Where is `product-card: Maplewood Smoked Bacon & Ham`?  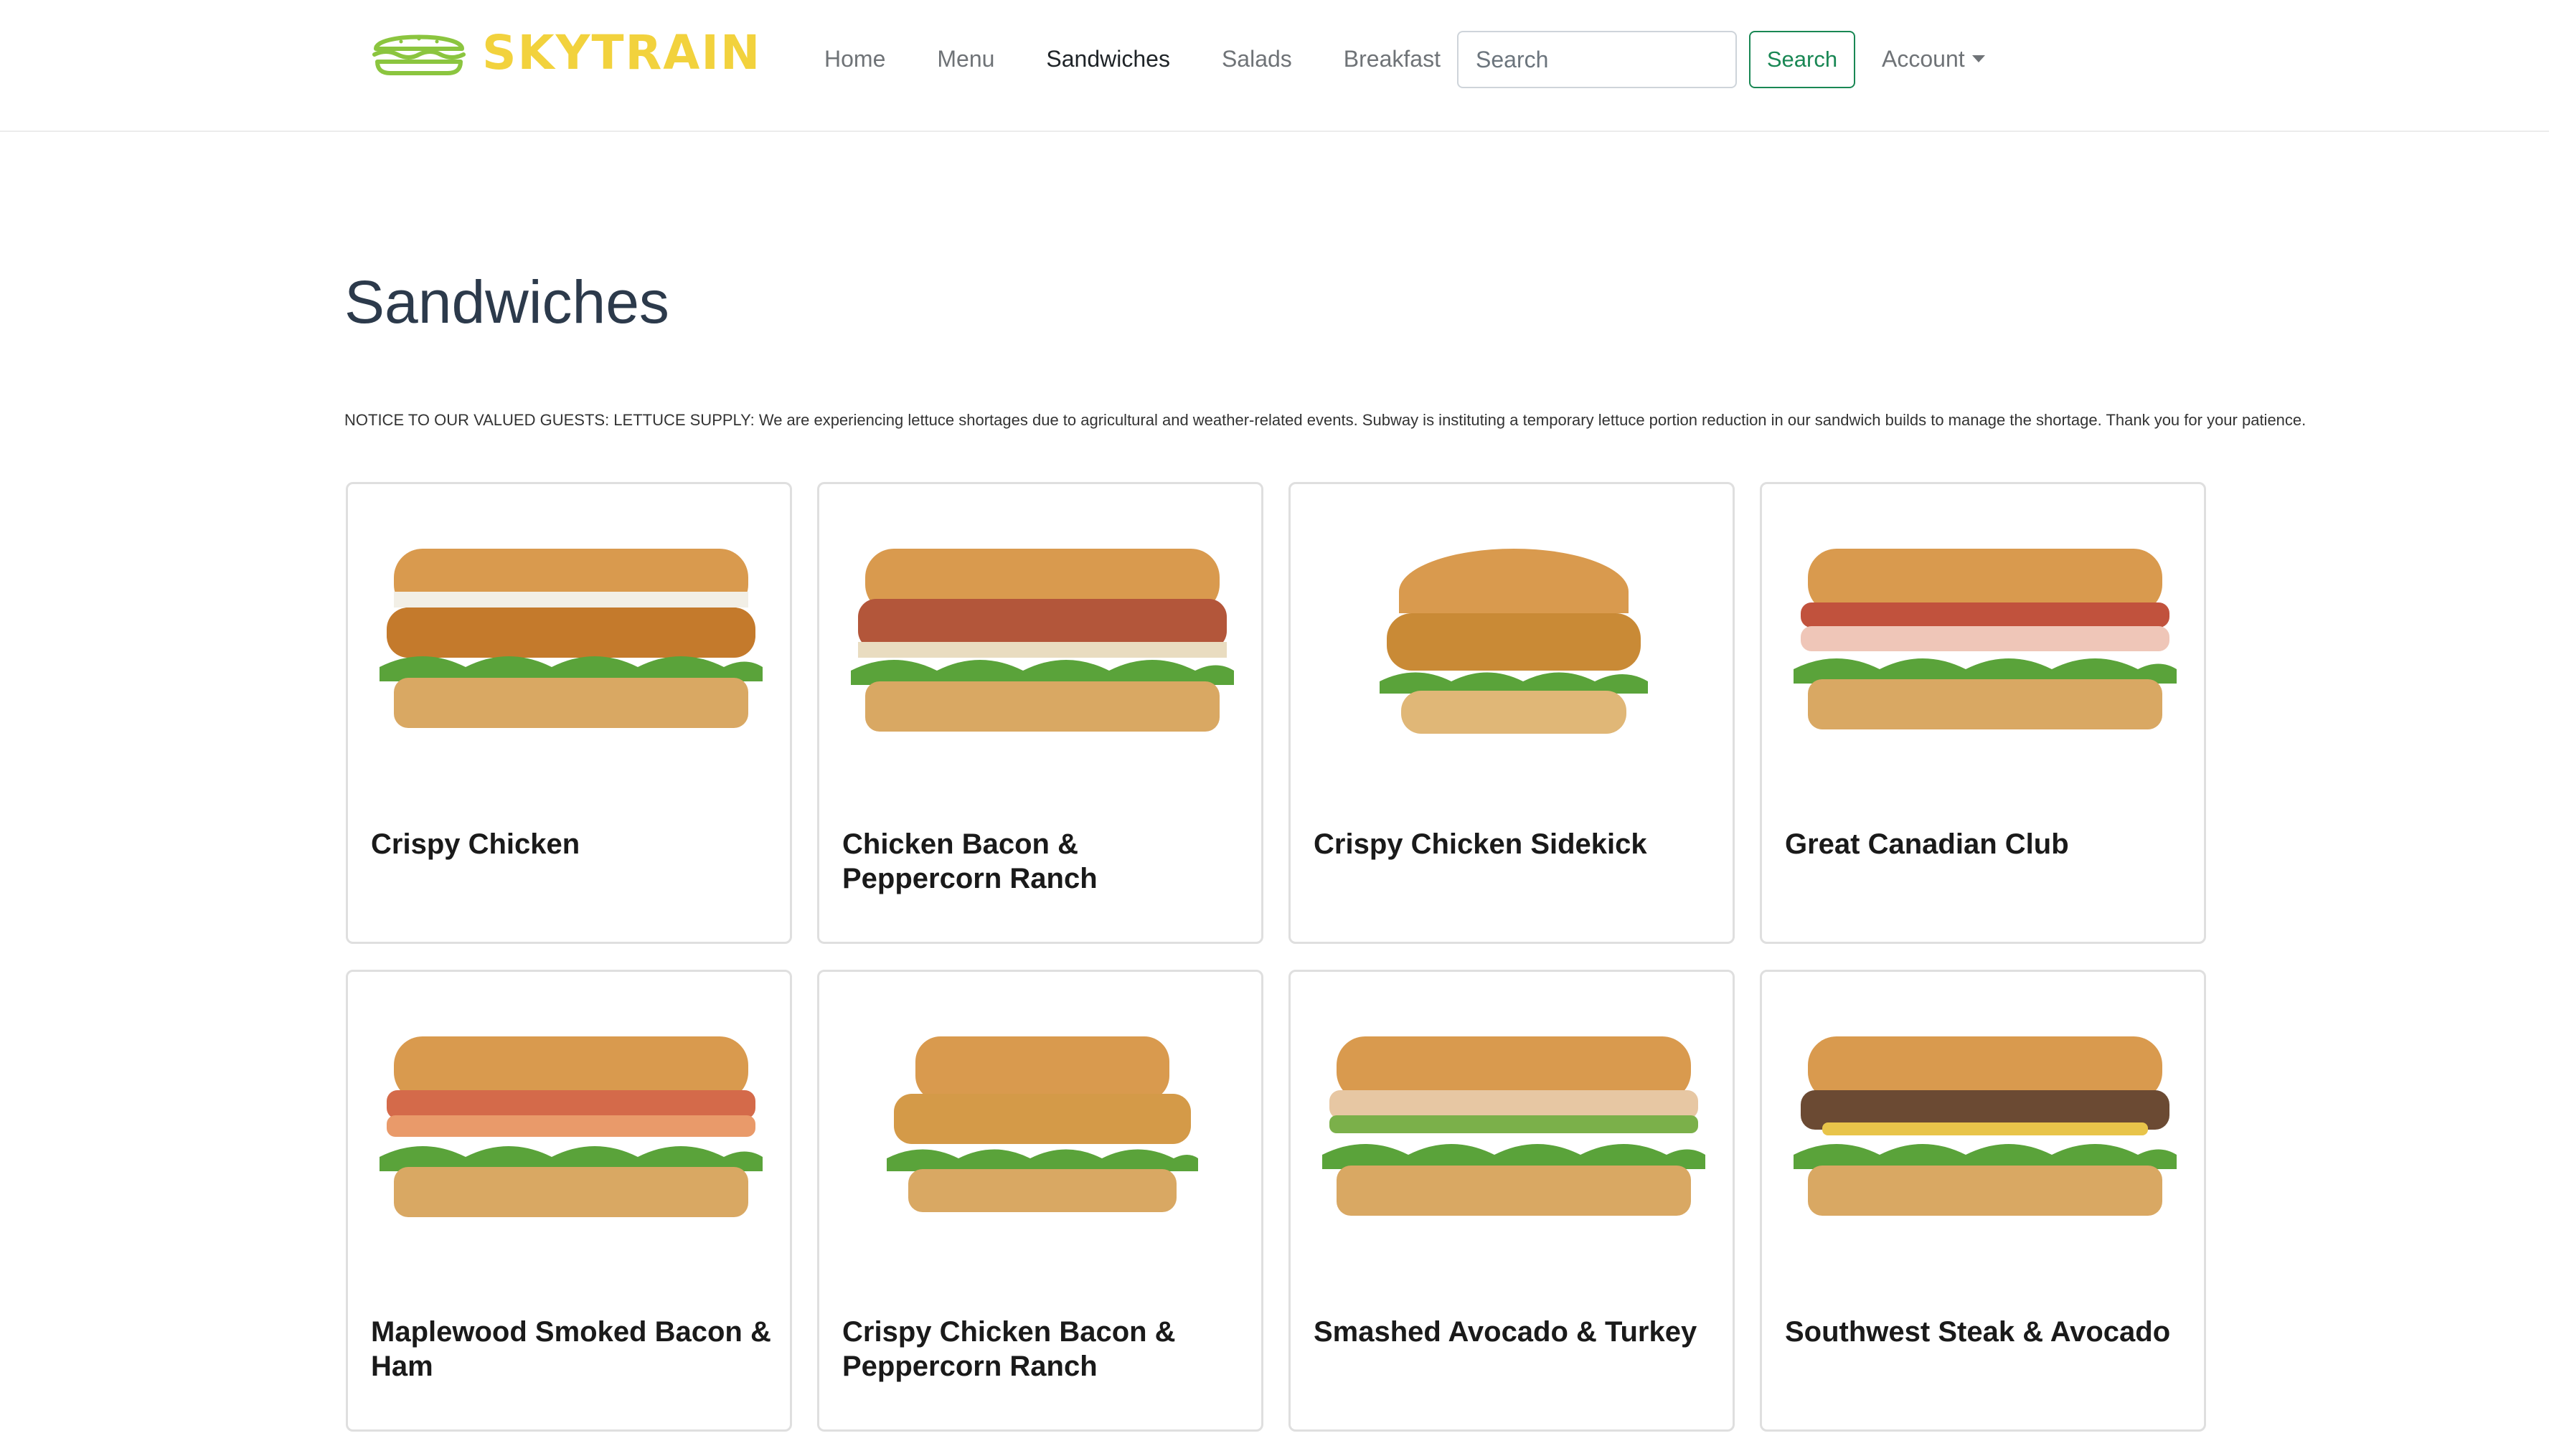
product-card: Maplewood Smoked Bacon & Ham is located at coordinates (569, 1201).